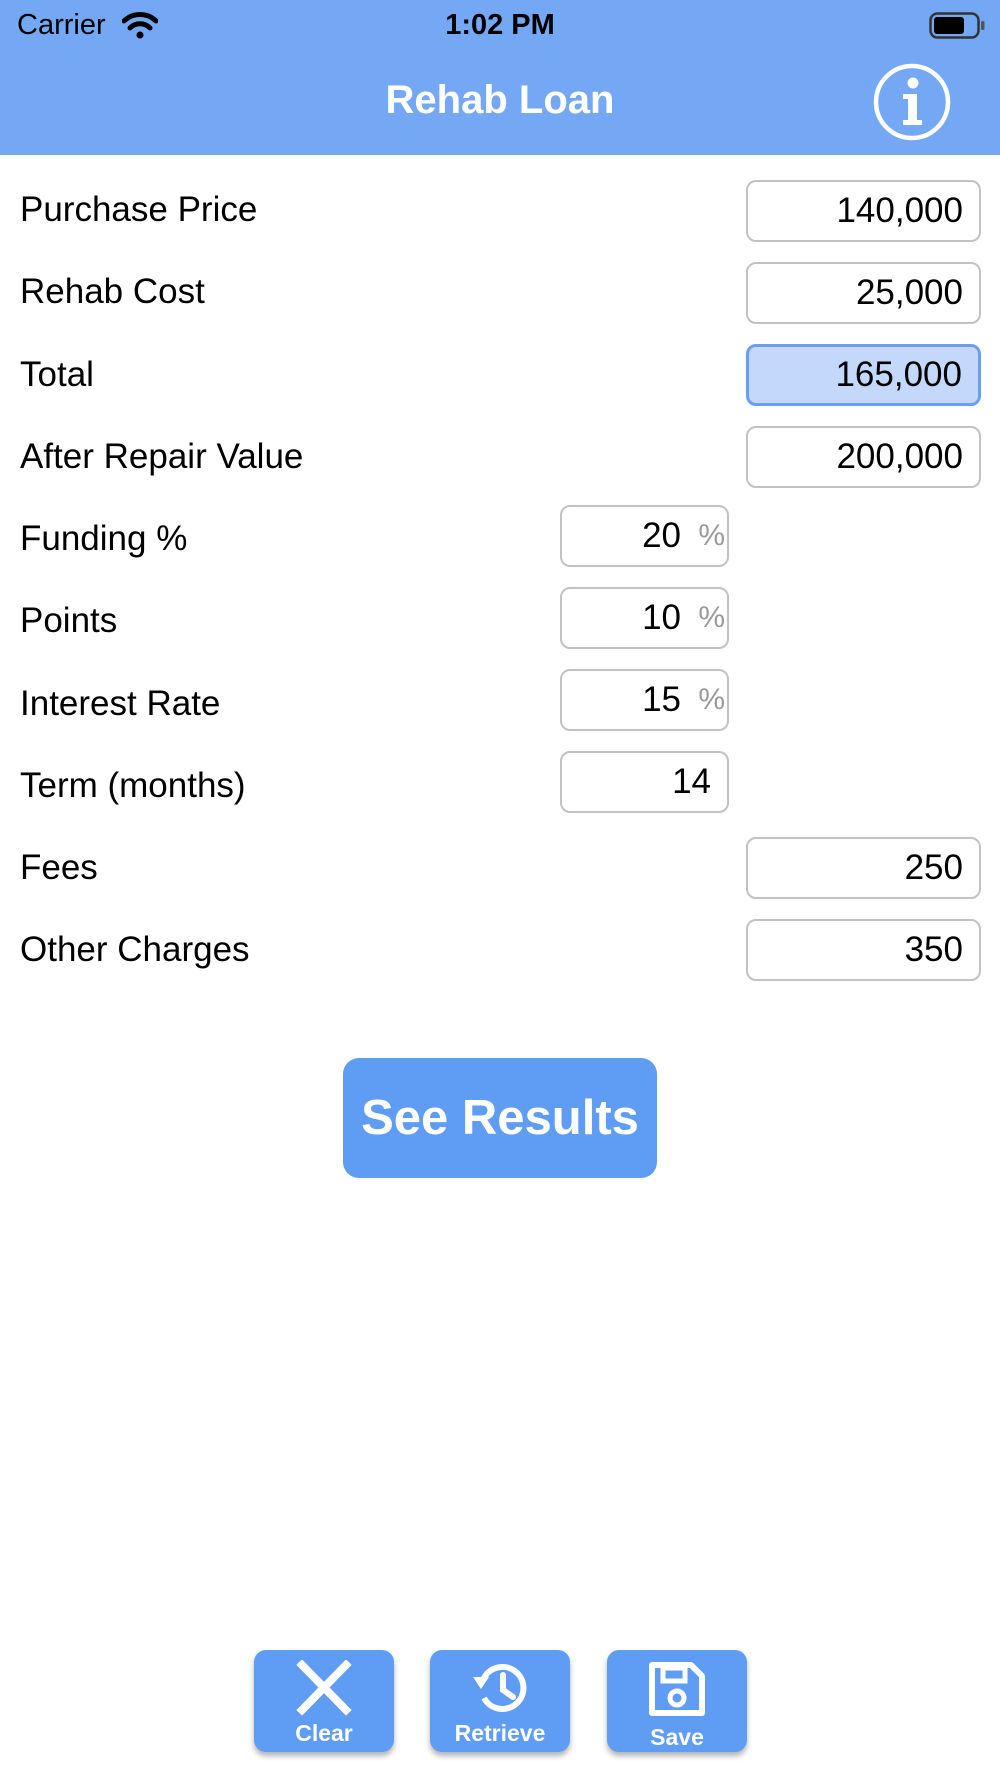  Describe the element at coordinates (139, 209) in the screenshot. I see `purchase-price-label: Purchase Price` at that location.